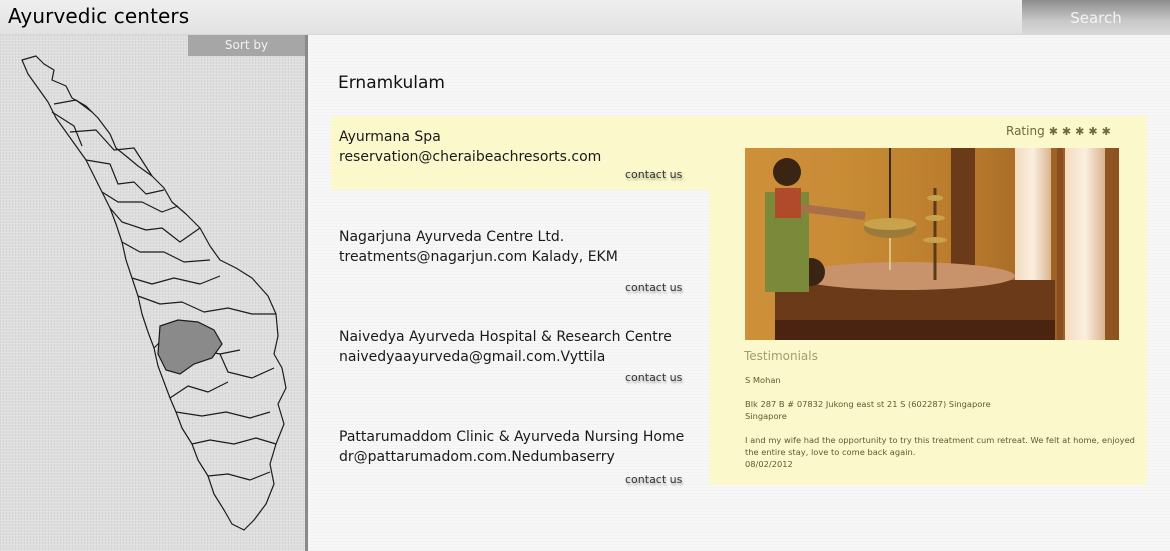 The image size is (1170, 551). What do you see at coordinates (766, 416) in the screenshot?
I see `testimonial-address-country: Singapore` at bounding box center [766, 416].